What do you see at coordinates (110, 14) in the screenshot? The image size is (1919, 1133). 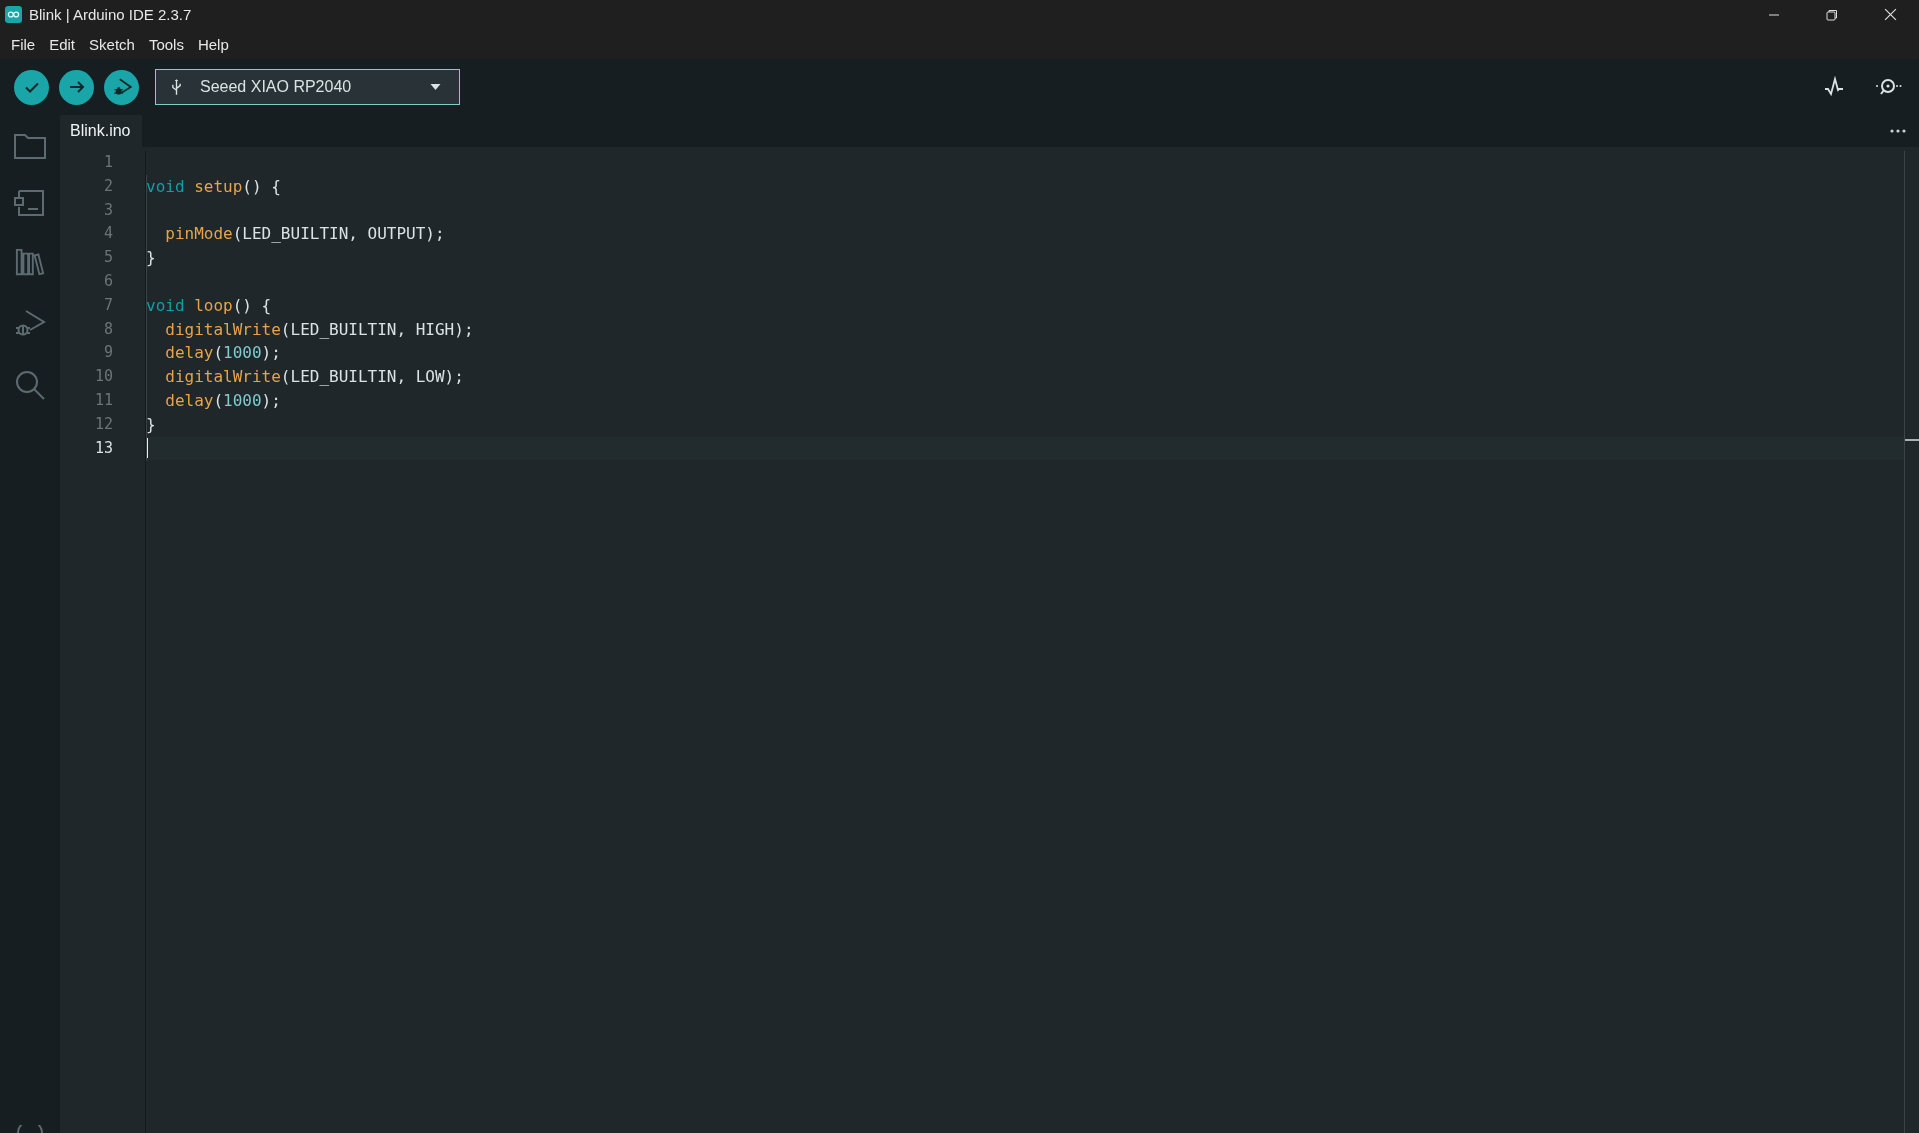 I see `window-title: Blink | Arduino IDE 2.3.7` at bounding box center [110, 14].